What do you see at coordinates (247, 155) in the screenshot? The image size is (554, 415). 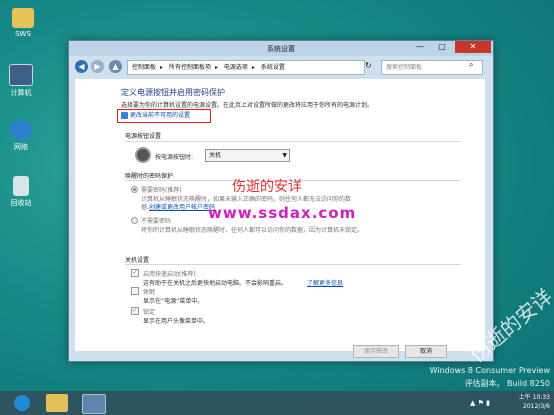 I see `power-button-select: 关机 ▼` at bounding box center [247, 155].